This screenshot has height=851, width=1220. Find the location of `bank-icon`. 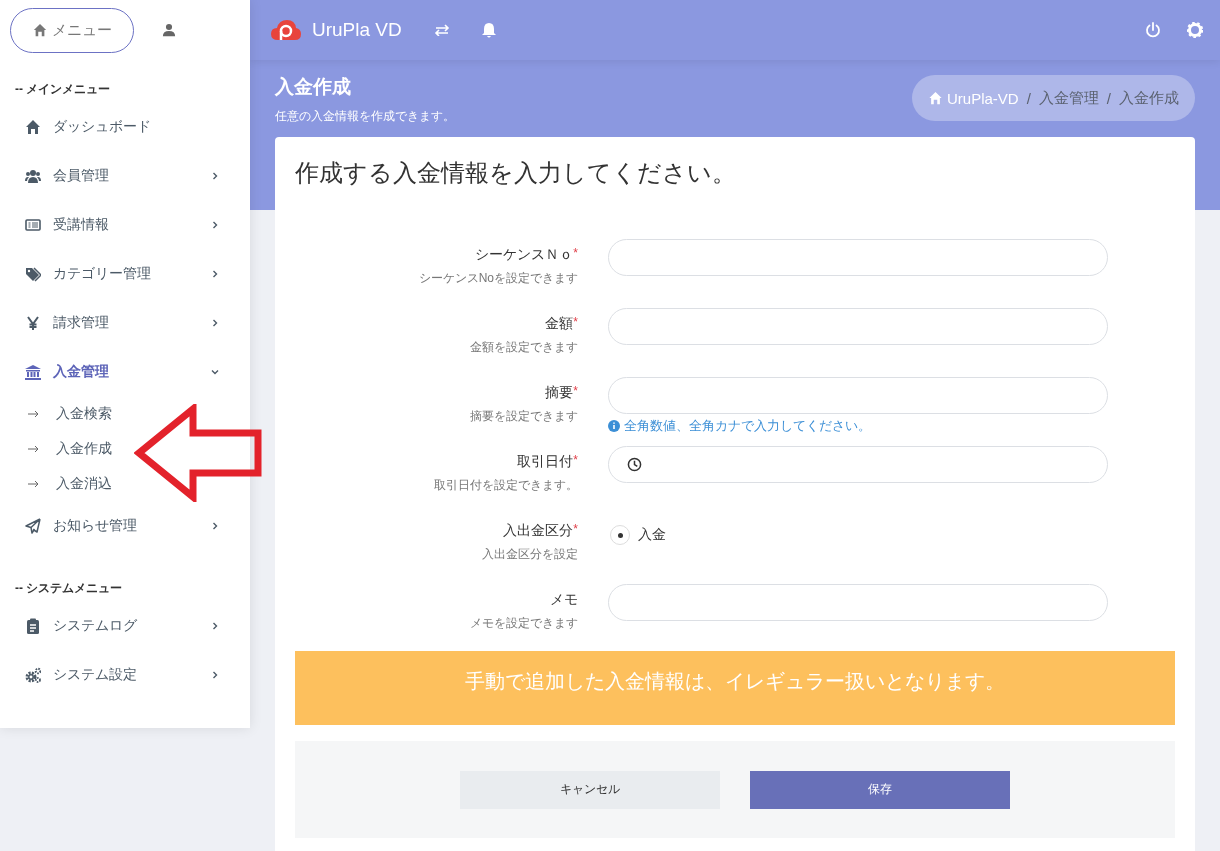

bank-icon is located at coordinates (33, 371).